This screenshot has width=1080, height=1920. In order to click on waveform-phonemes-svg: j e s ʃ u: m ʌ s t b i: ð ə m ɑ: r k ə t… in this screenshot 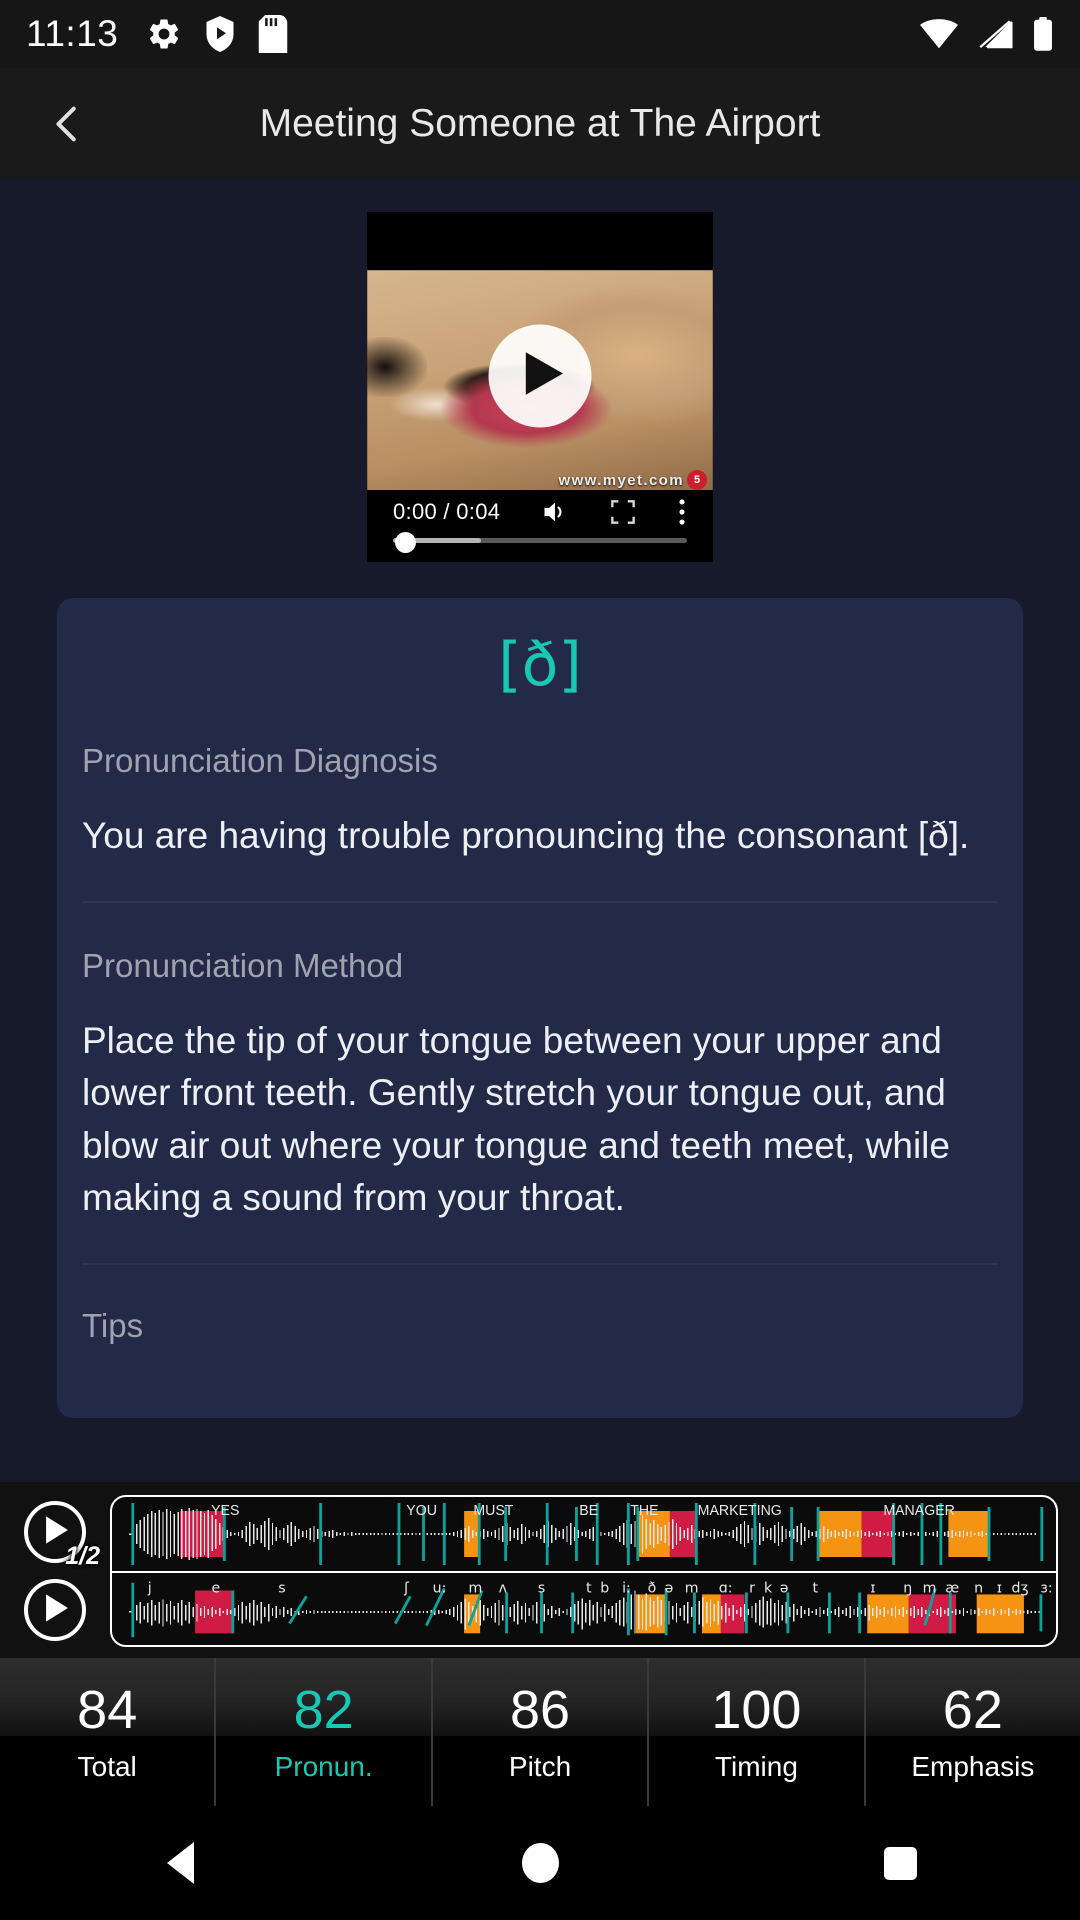, I will do `click(590, 1609)`.